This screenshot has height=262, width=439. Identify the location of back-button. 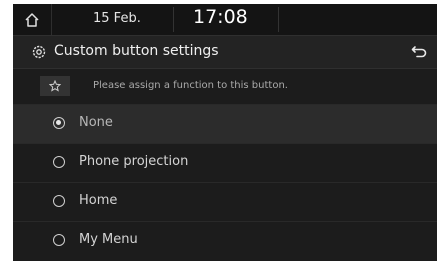
(419, 52).